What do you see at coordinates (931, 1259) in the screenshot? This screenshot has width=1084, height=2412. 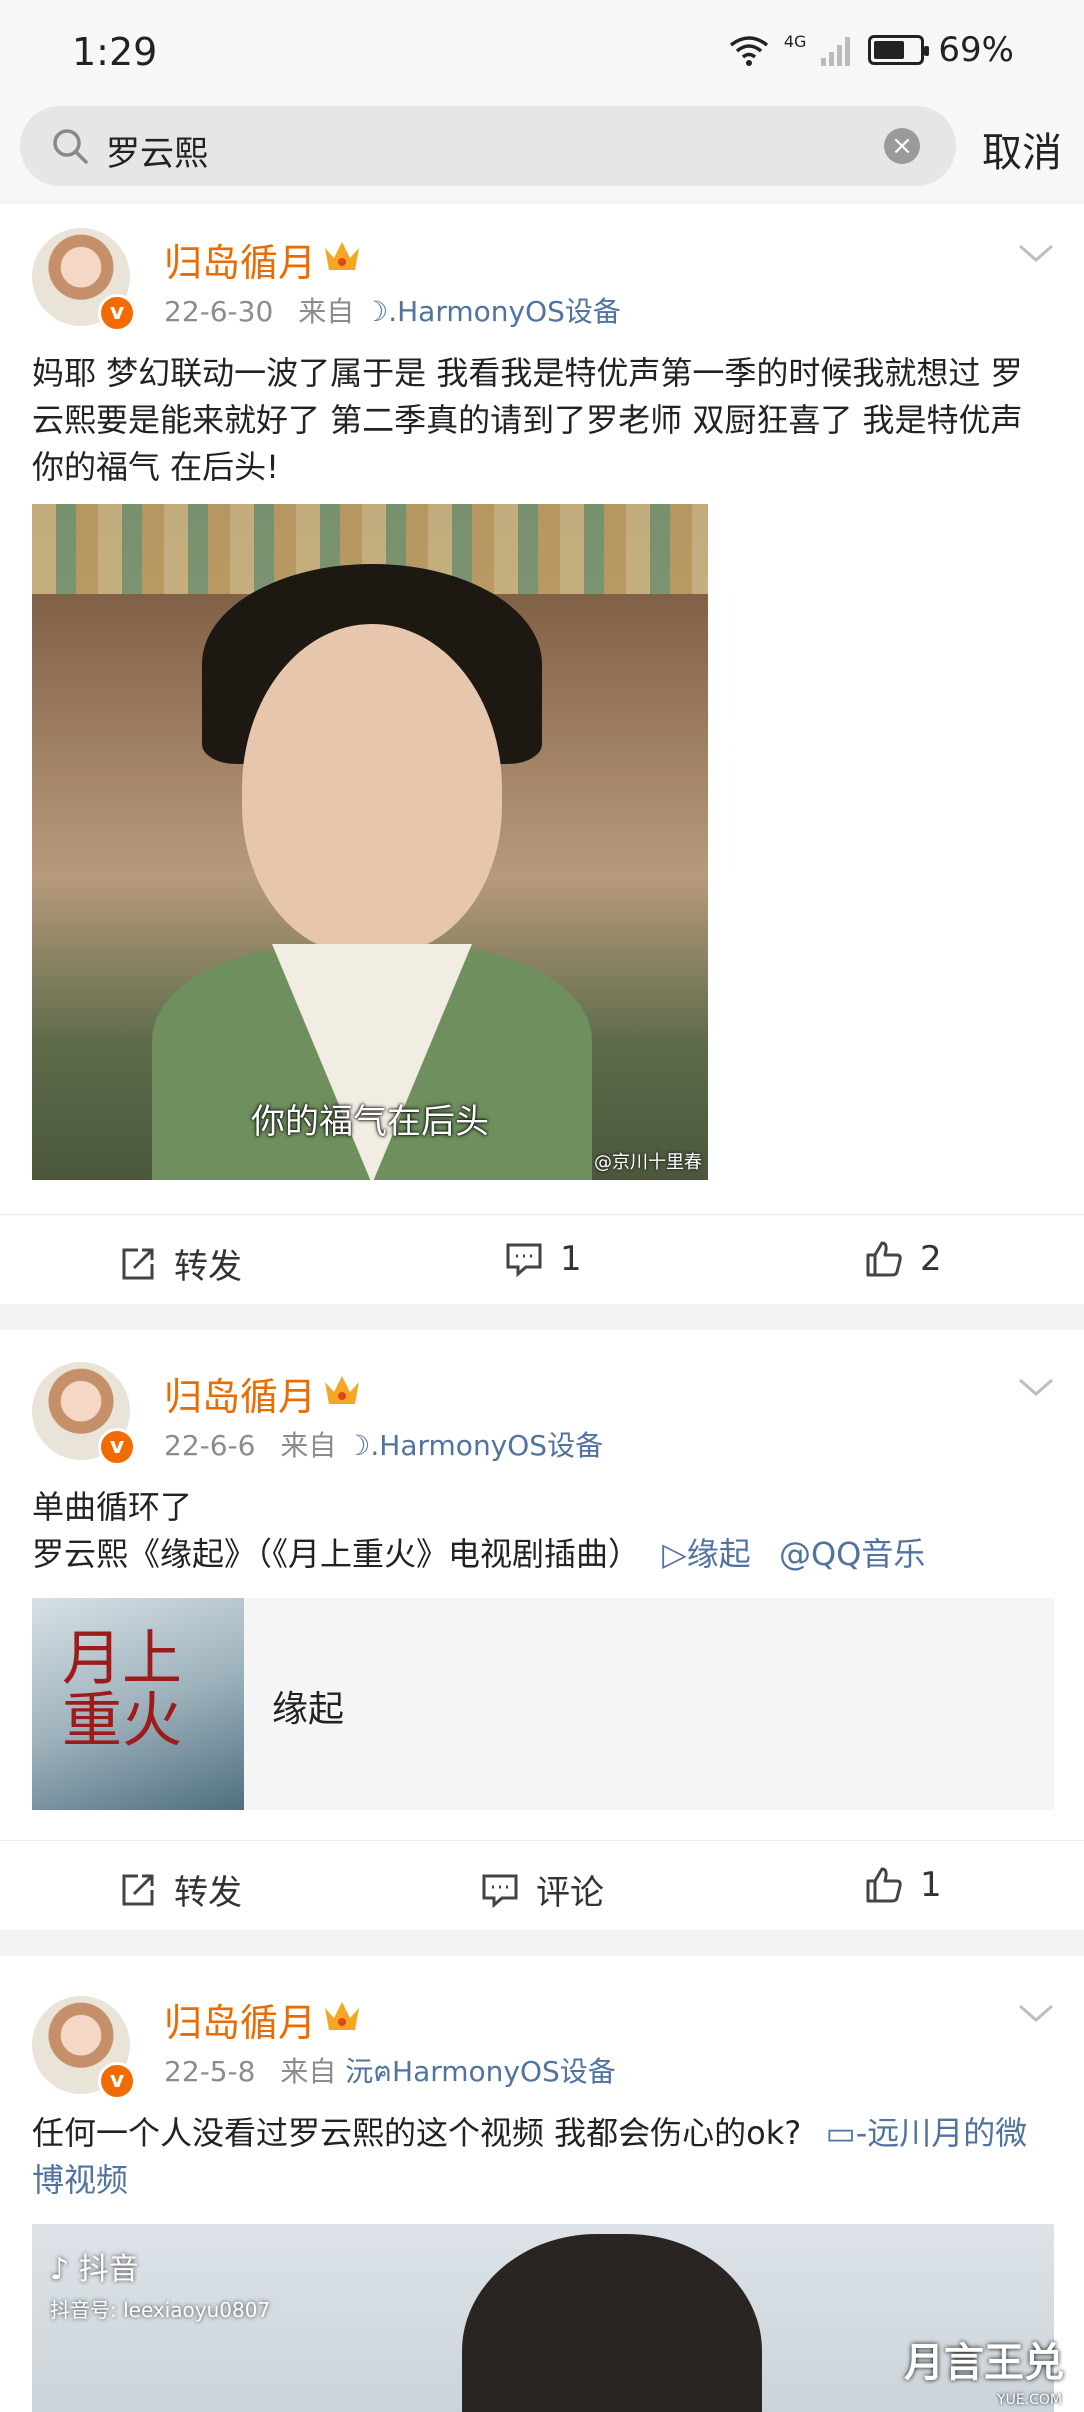 I see `like-count: 2` at bounding box center [931, 1259].